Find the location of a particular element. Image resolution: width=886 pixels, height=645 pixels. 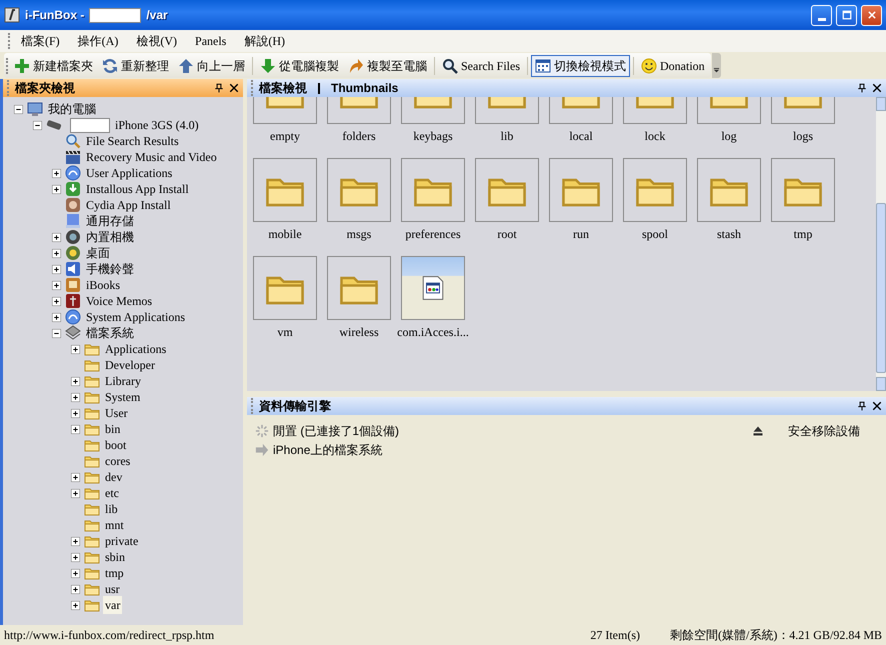

tree-item: usr is located at coordinates (112, 589).